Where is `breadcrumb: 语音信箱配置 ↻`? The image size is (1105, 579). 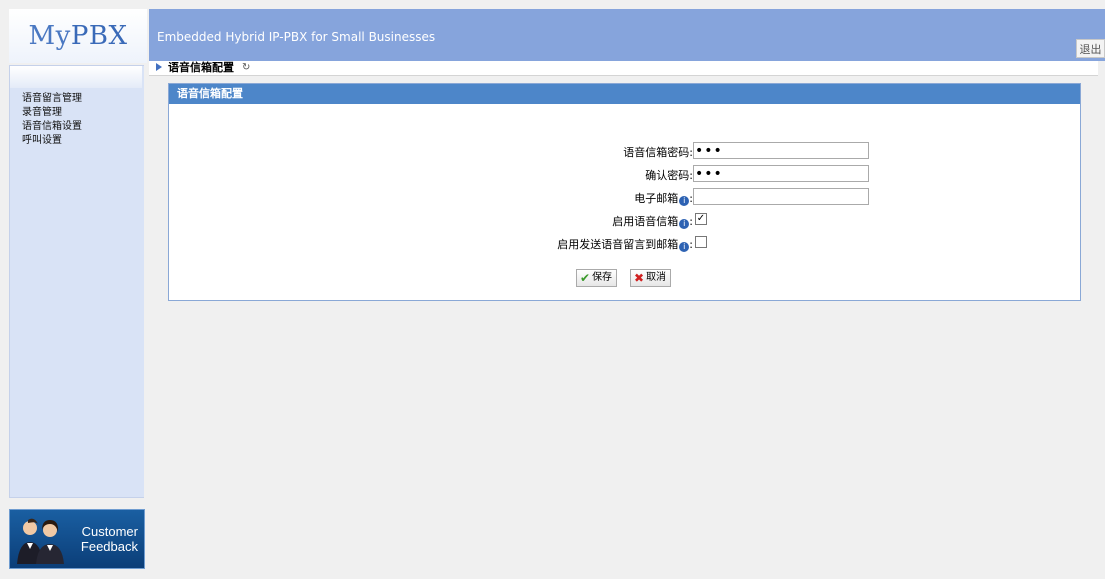
breadcrumb: 语音信箱配置 ↻ is located at coordinates (623, 68).